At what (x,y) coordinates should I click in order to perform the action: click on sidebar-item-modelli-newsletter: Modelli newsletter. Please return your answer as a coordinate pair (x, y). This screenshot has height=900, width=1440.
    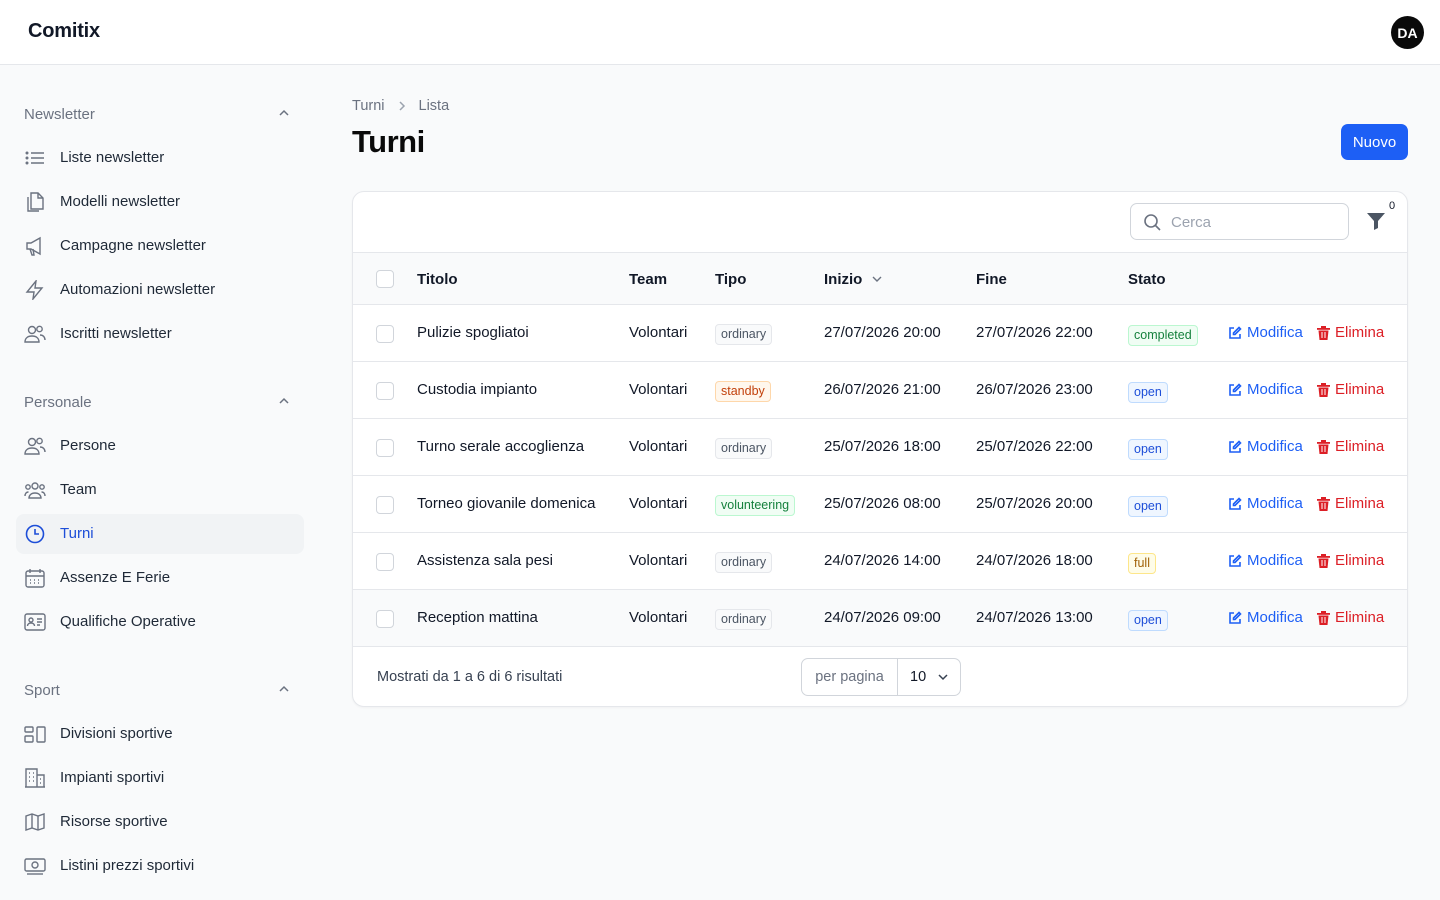
    Looking at the image, I should click on (160, 202).